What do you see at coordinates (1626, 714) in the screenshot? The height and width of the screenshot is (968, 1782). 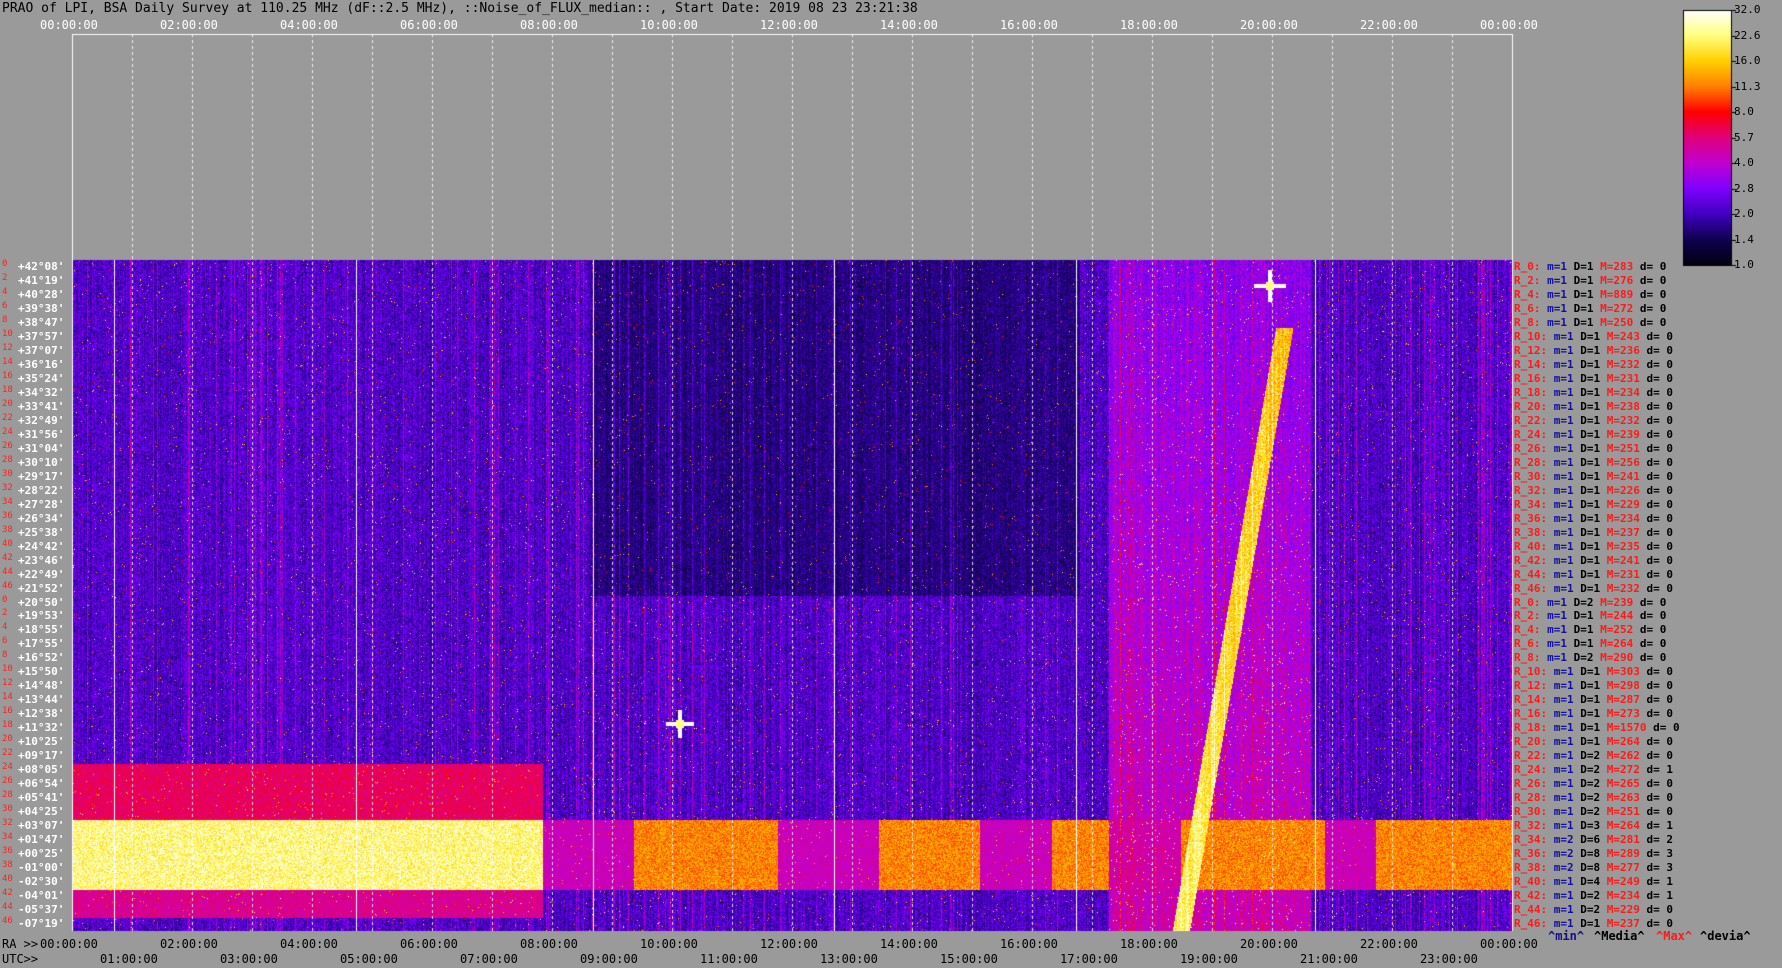 I see `row-stat-mx: M=273` at bounding box center [1626, 714].